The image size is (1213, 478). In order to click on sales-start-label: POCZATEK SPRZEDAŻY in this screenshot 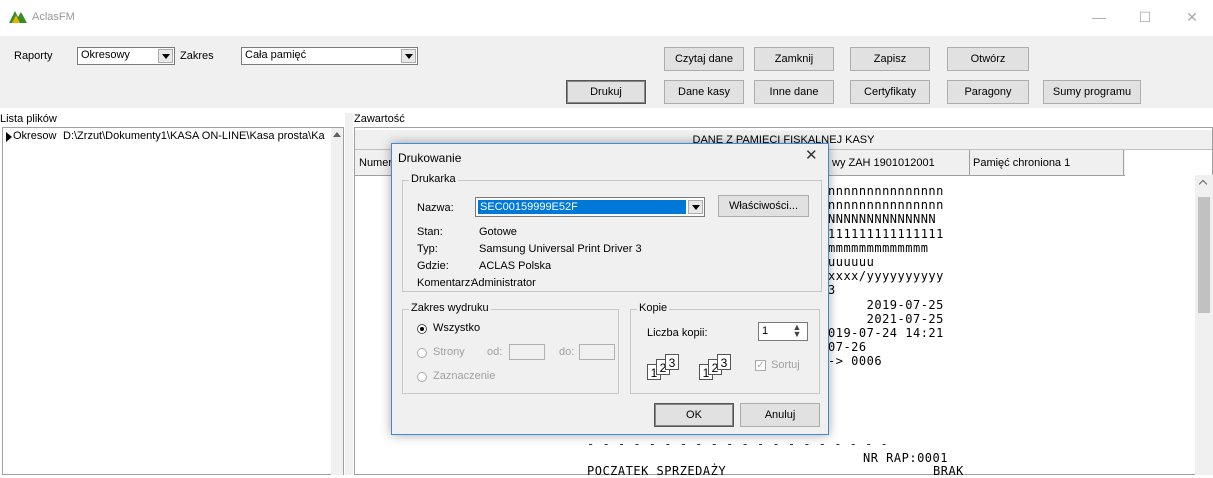, I will do `click(657, 471)`.